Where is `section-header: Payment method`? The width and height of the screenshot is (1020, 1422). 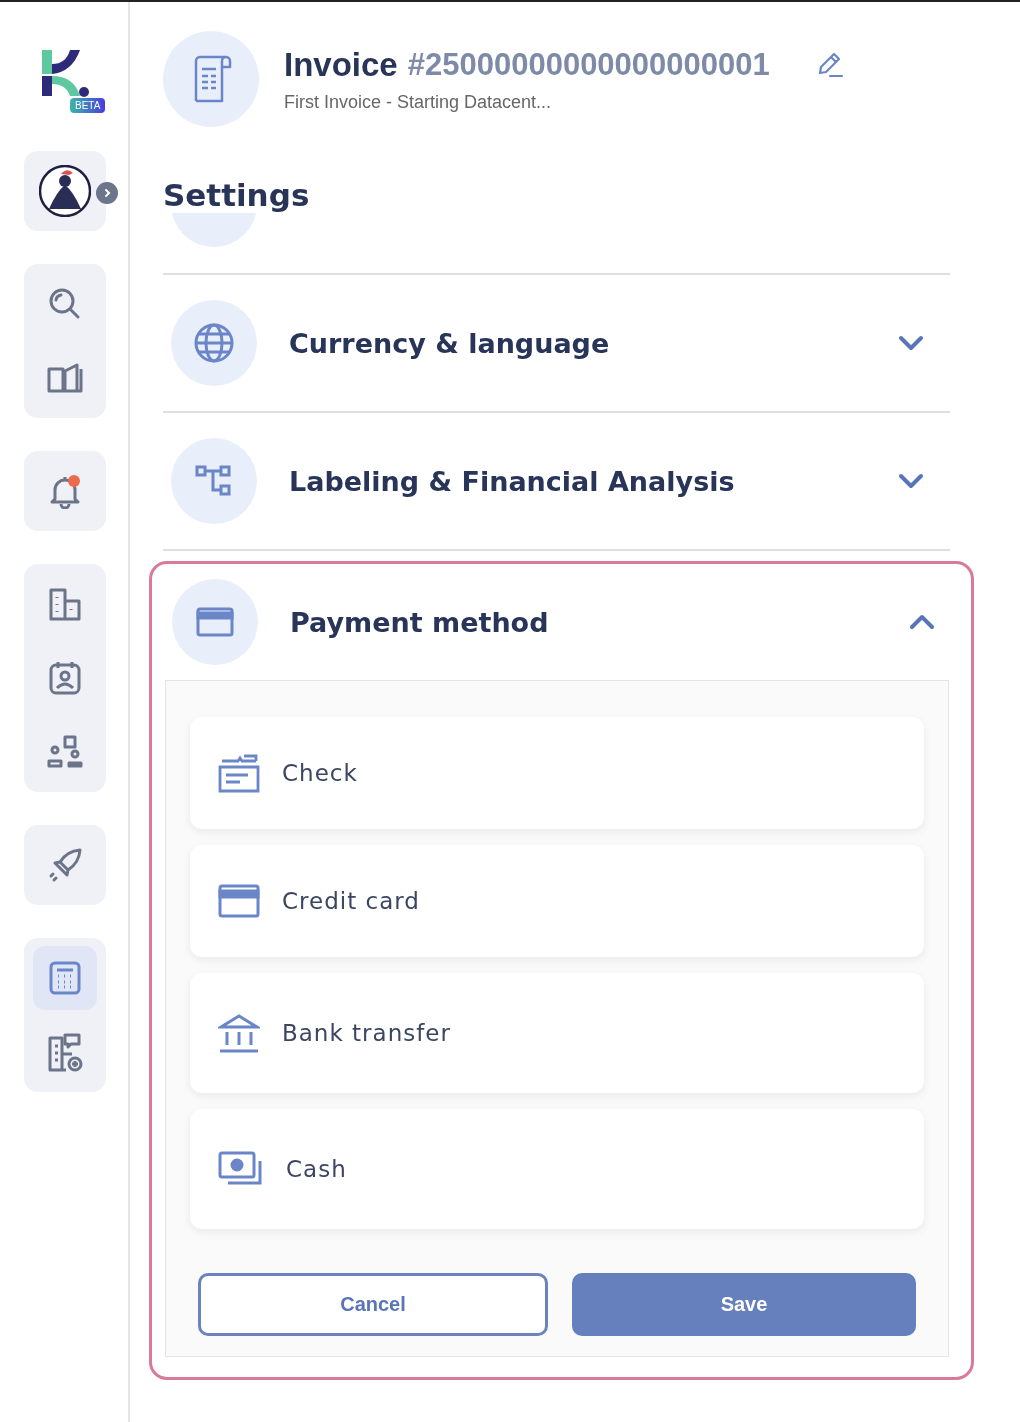 section-header: Payment method is located at coordinates (557, 622).